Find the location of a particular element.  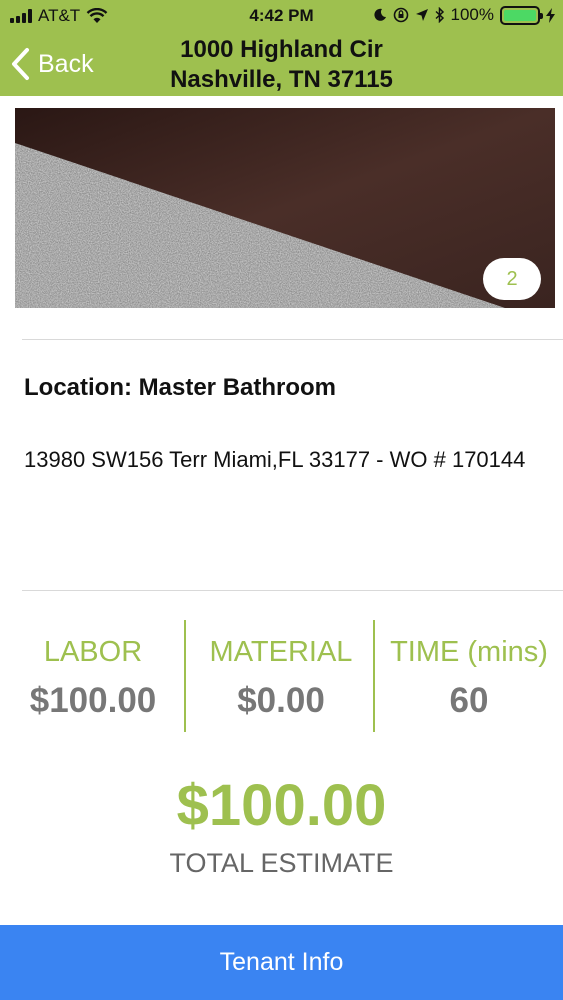

battery-icon is located at coordinates (521, 15).